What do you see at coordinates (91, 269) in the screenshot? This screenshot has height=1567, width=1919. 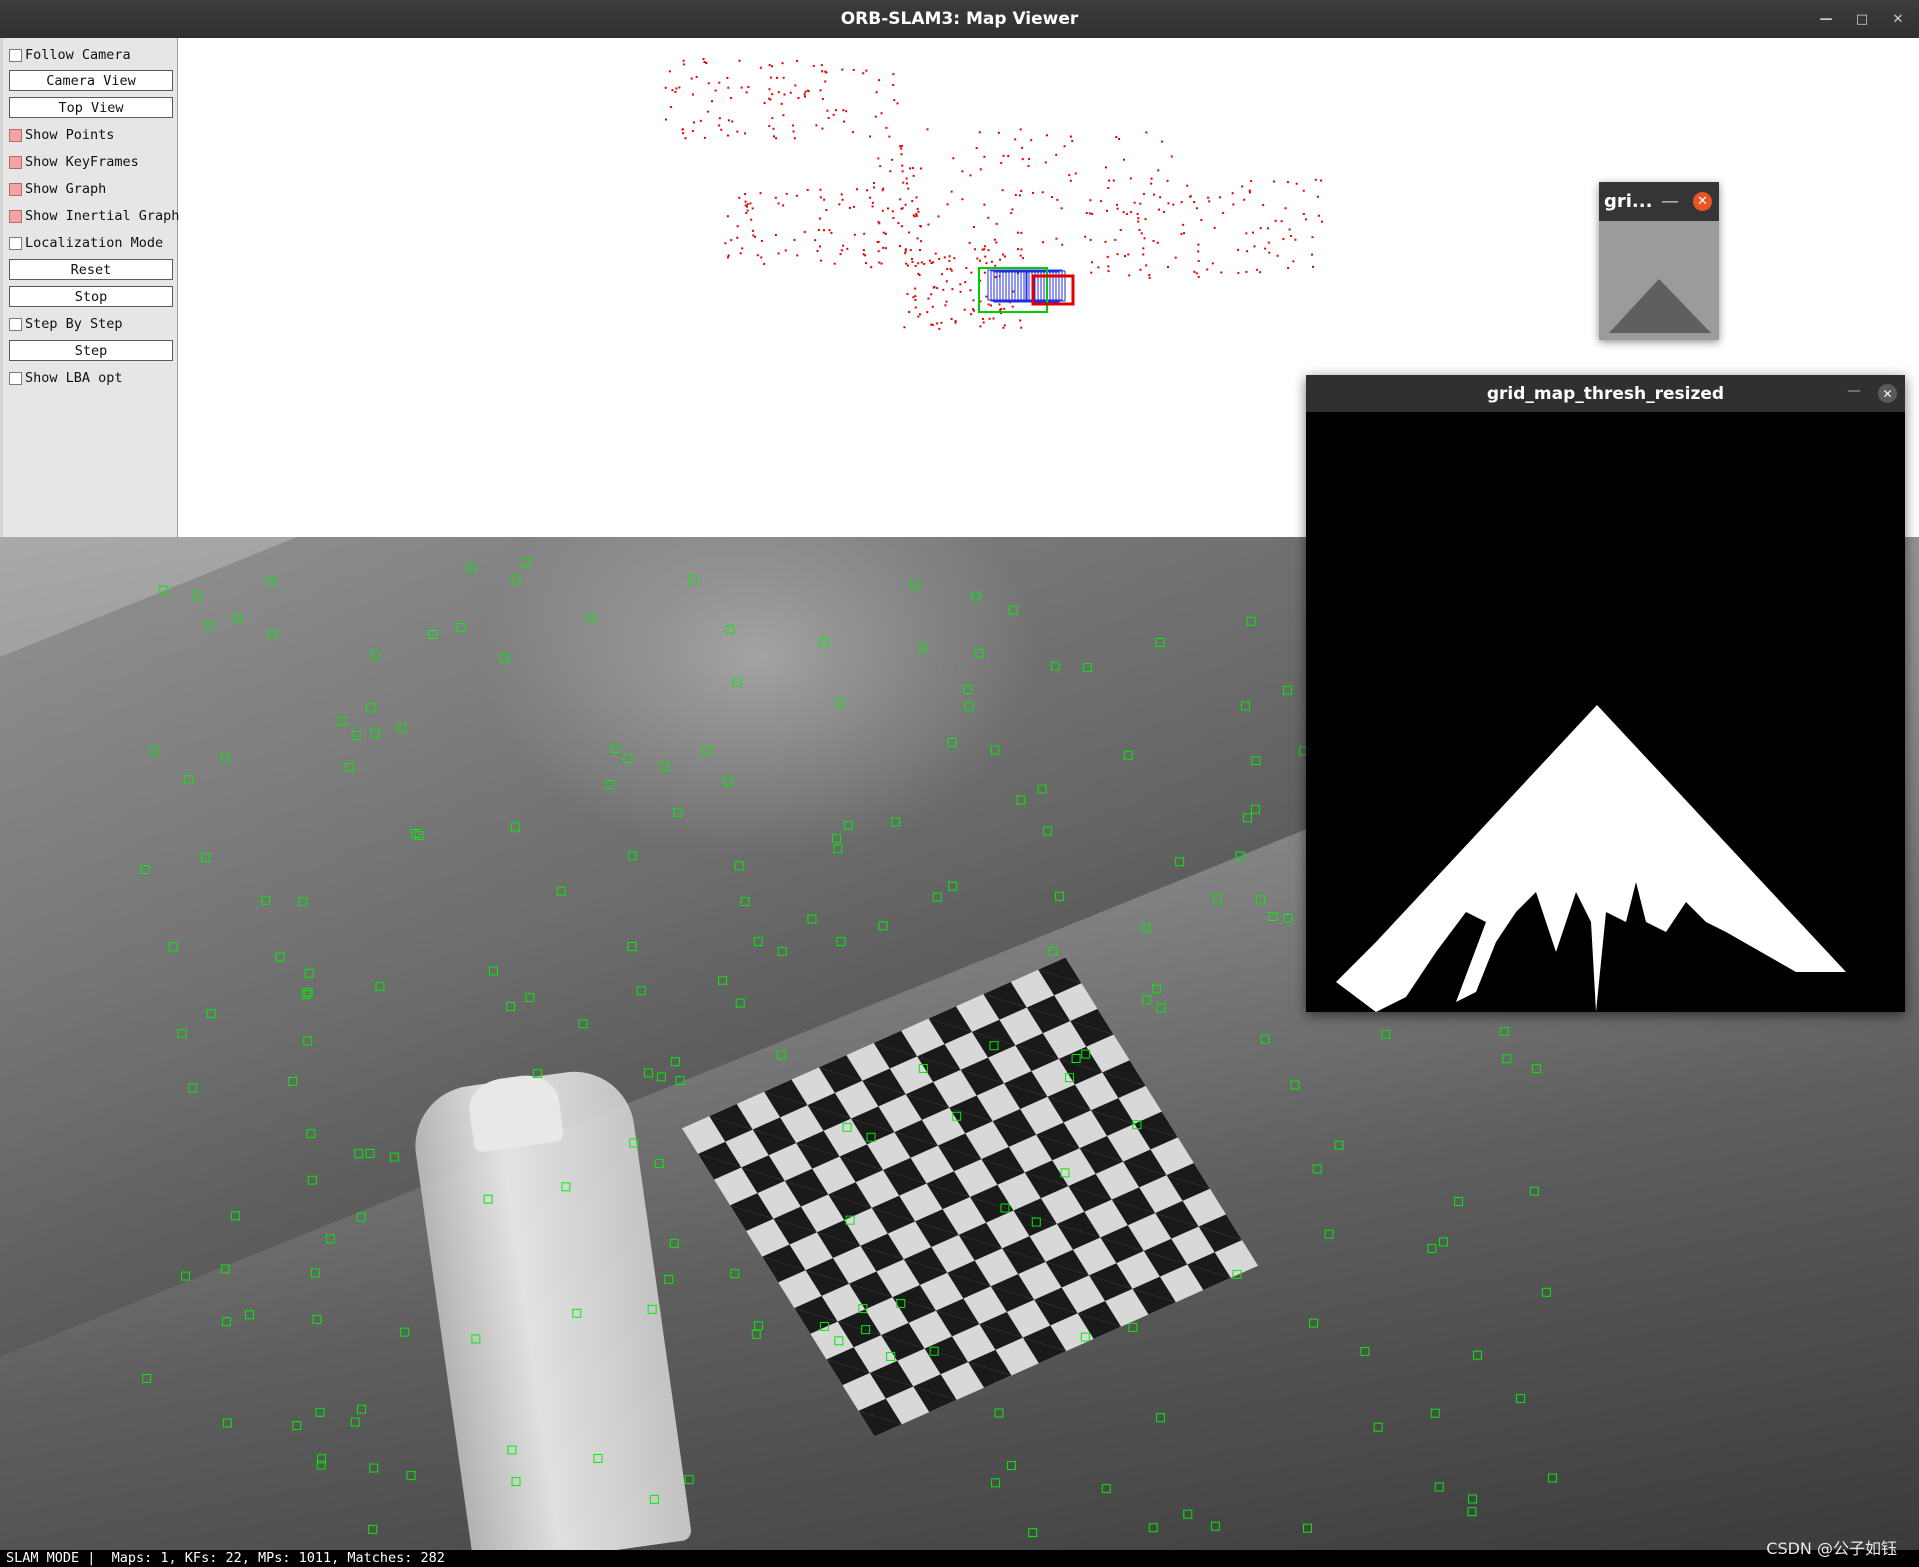 I see `reset-button: Reset` at bounding box center [91, 269].